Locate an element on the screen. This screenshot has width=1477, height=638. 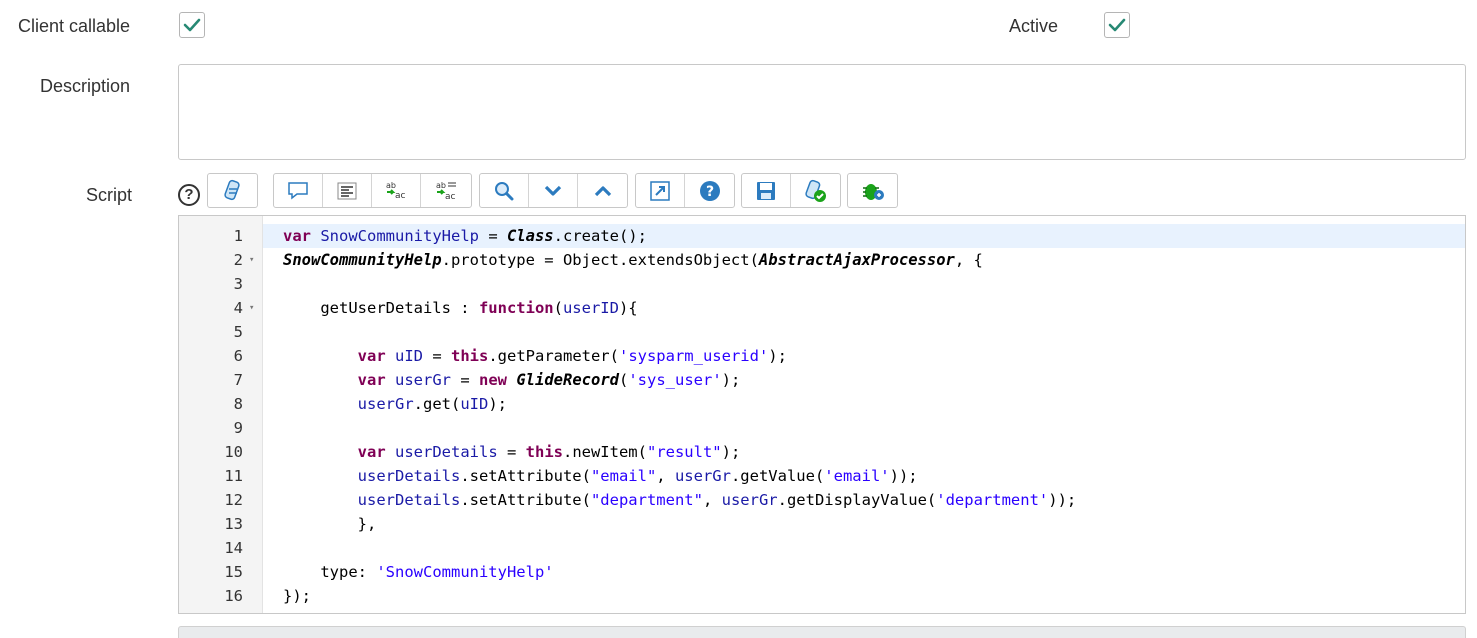
code-token: type: is located at coordinates (330, 572).